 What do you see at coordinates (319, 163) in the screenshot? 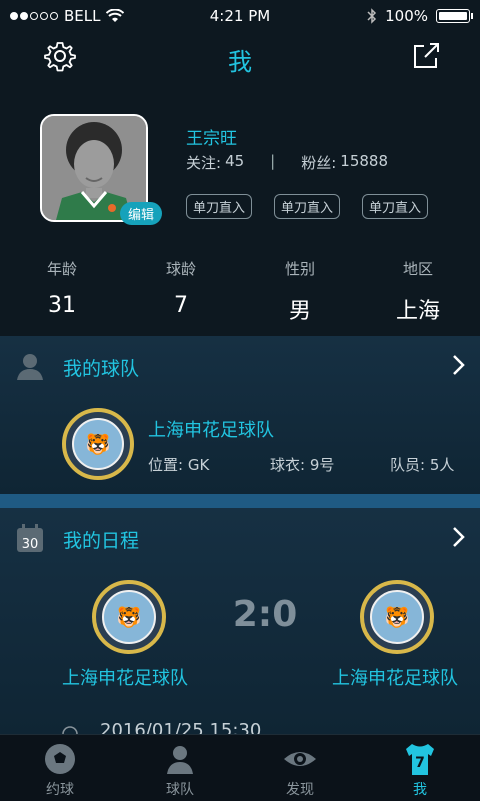
I see `fans-label: 粉丝:` at bounding box center [319, 163].